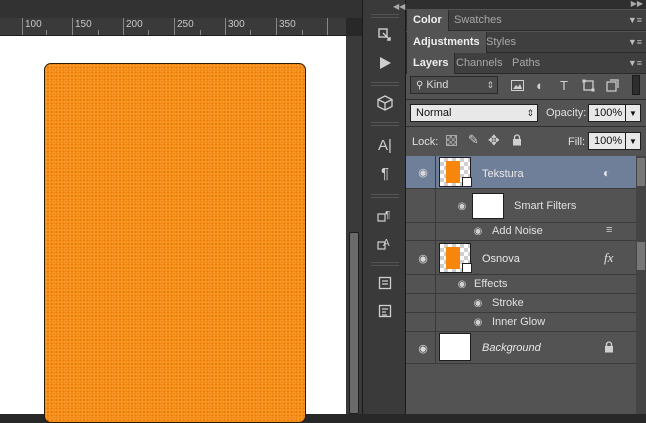 The image size is (646, 423). Describe the element at coordinates (385, 103) in the screenshot. I see `3d-icon` at that location.